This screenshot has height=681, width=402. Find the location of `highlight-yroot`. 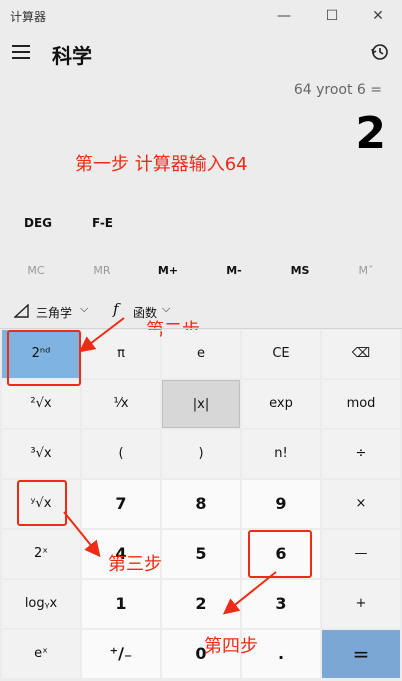

highlight-yroot is located at coordinates (42, 503).